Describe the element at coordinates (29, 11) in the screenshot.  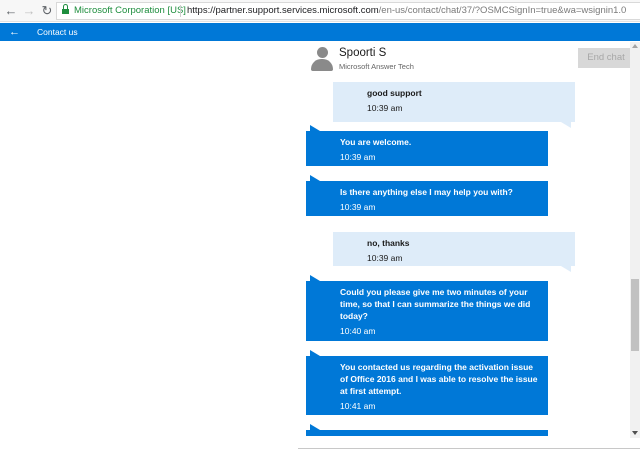
I see `browser-forward-icon: →` at that location.